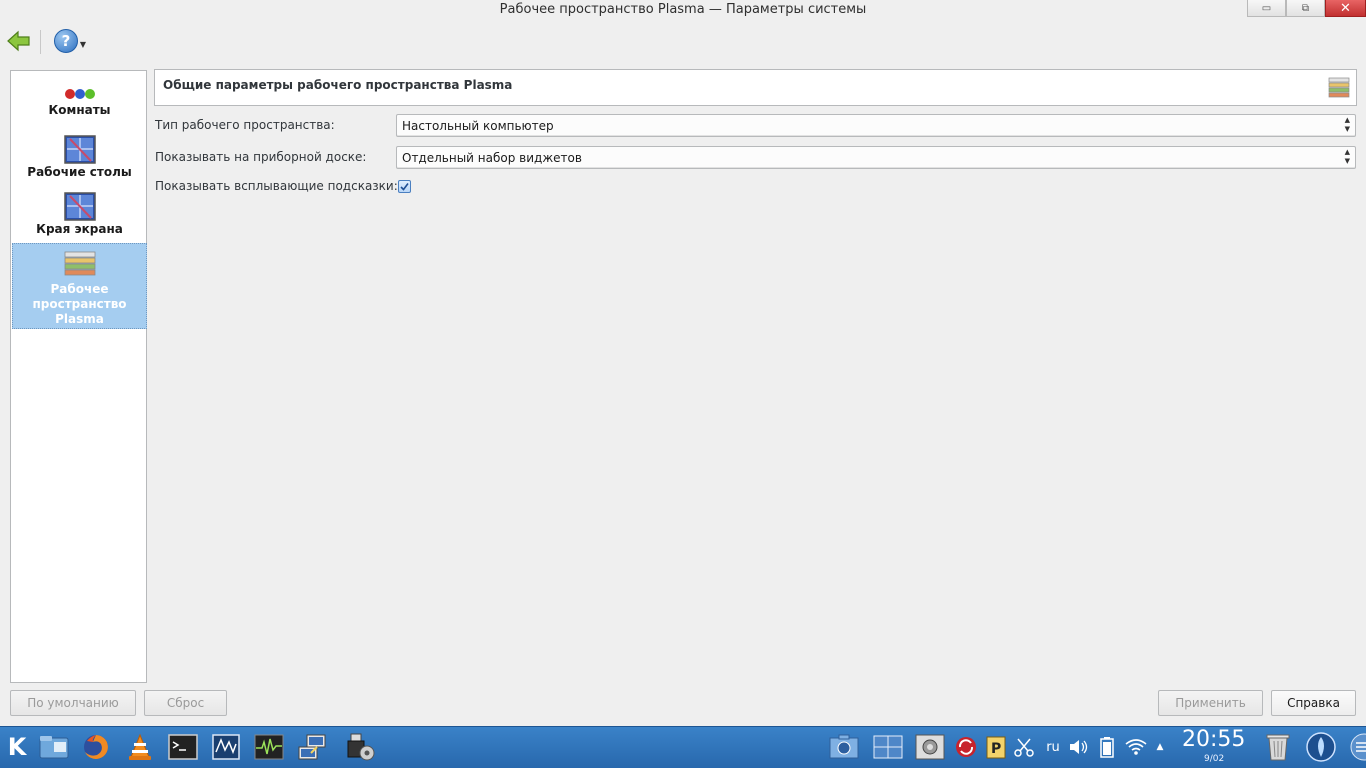 The width and height of the screenshot is (1366, 768). I want to click on tooltips-checkbox, so click(404, 186).